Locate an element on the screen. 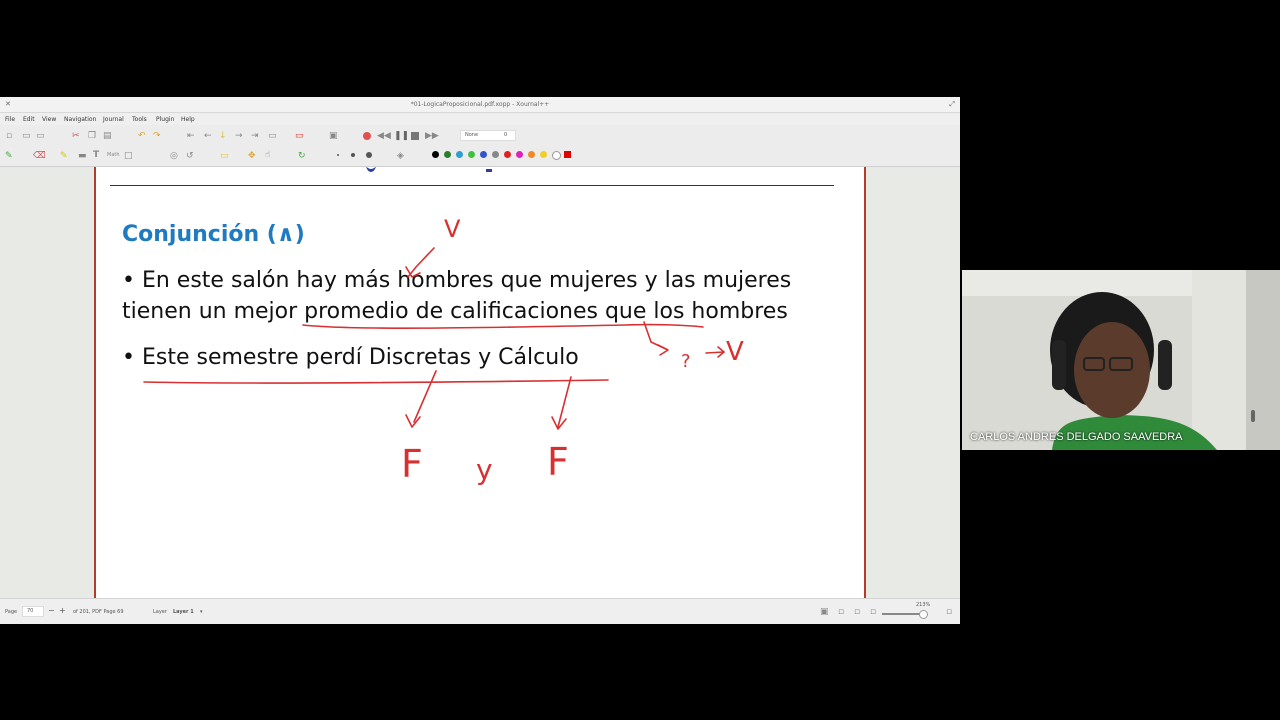 The height and width of the screenshot is (720, 1280). zoom-slider-handle is located at coordinates (923, 614).